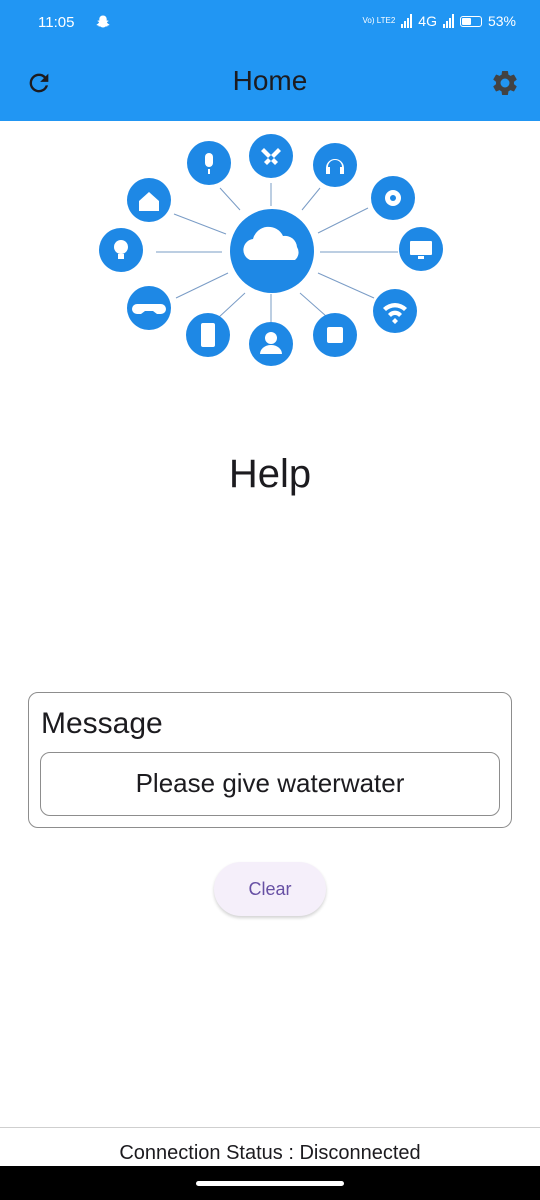 This screenshot has height=1200, width=540. What do you see at coordinates (501, 21) in the screenshot?
I see `battery-percent: 53%` at bounding box center [501, 21].